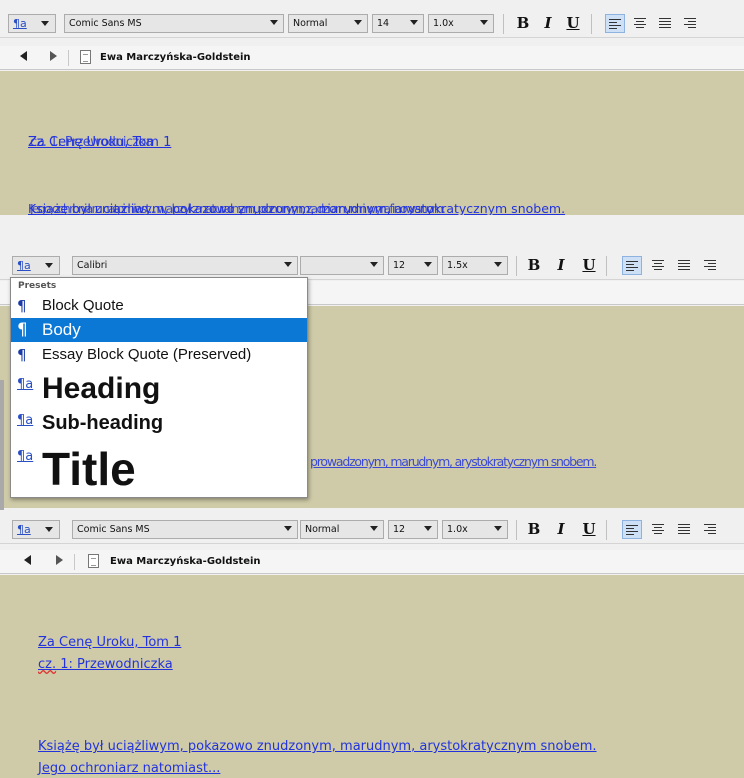  I want to click on toolbar-bottom: ¶a Comic Sans MS Normal 12 1.0x B I U, so click(372, 529).